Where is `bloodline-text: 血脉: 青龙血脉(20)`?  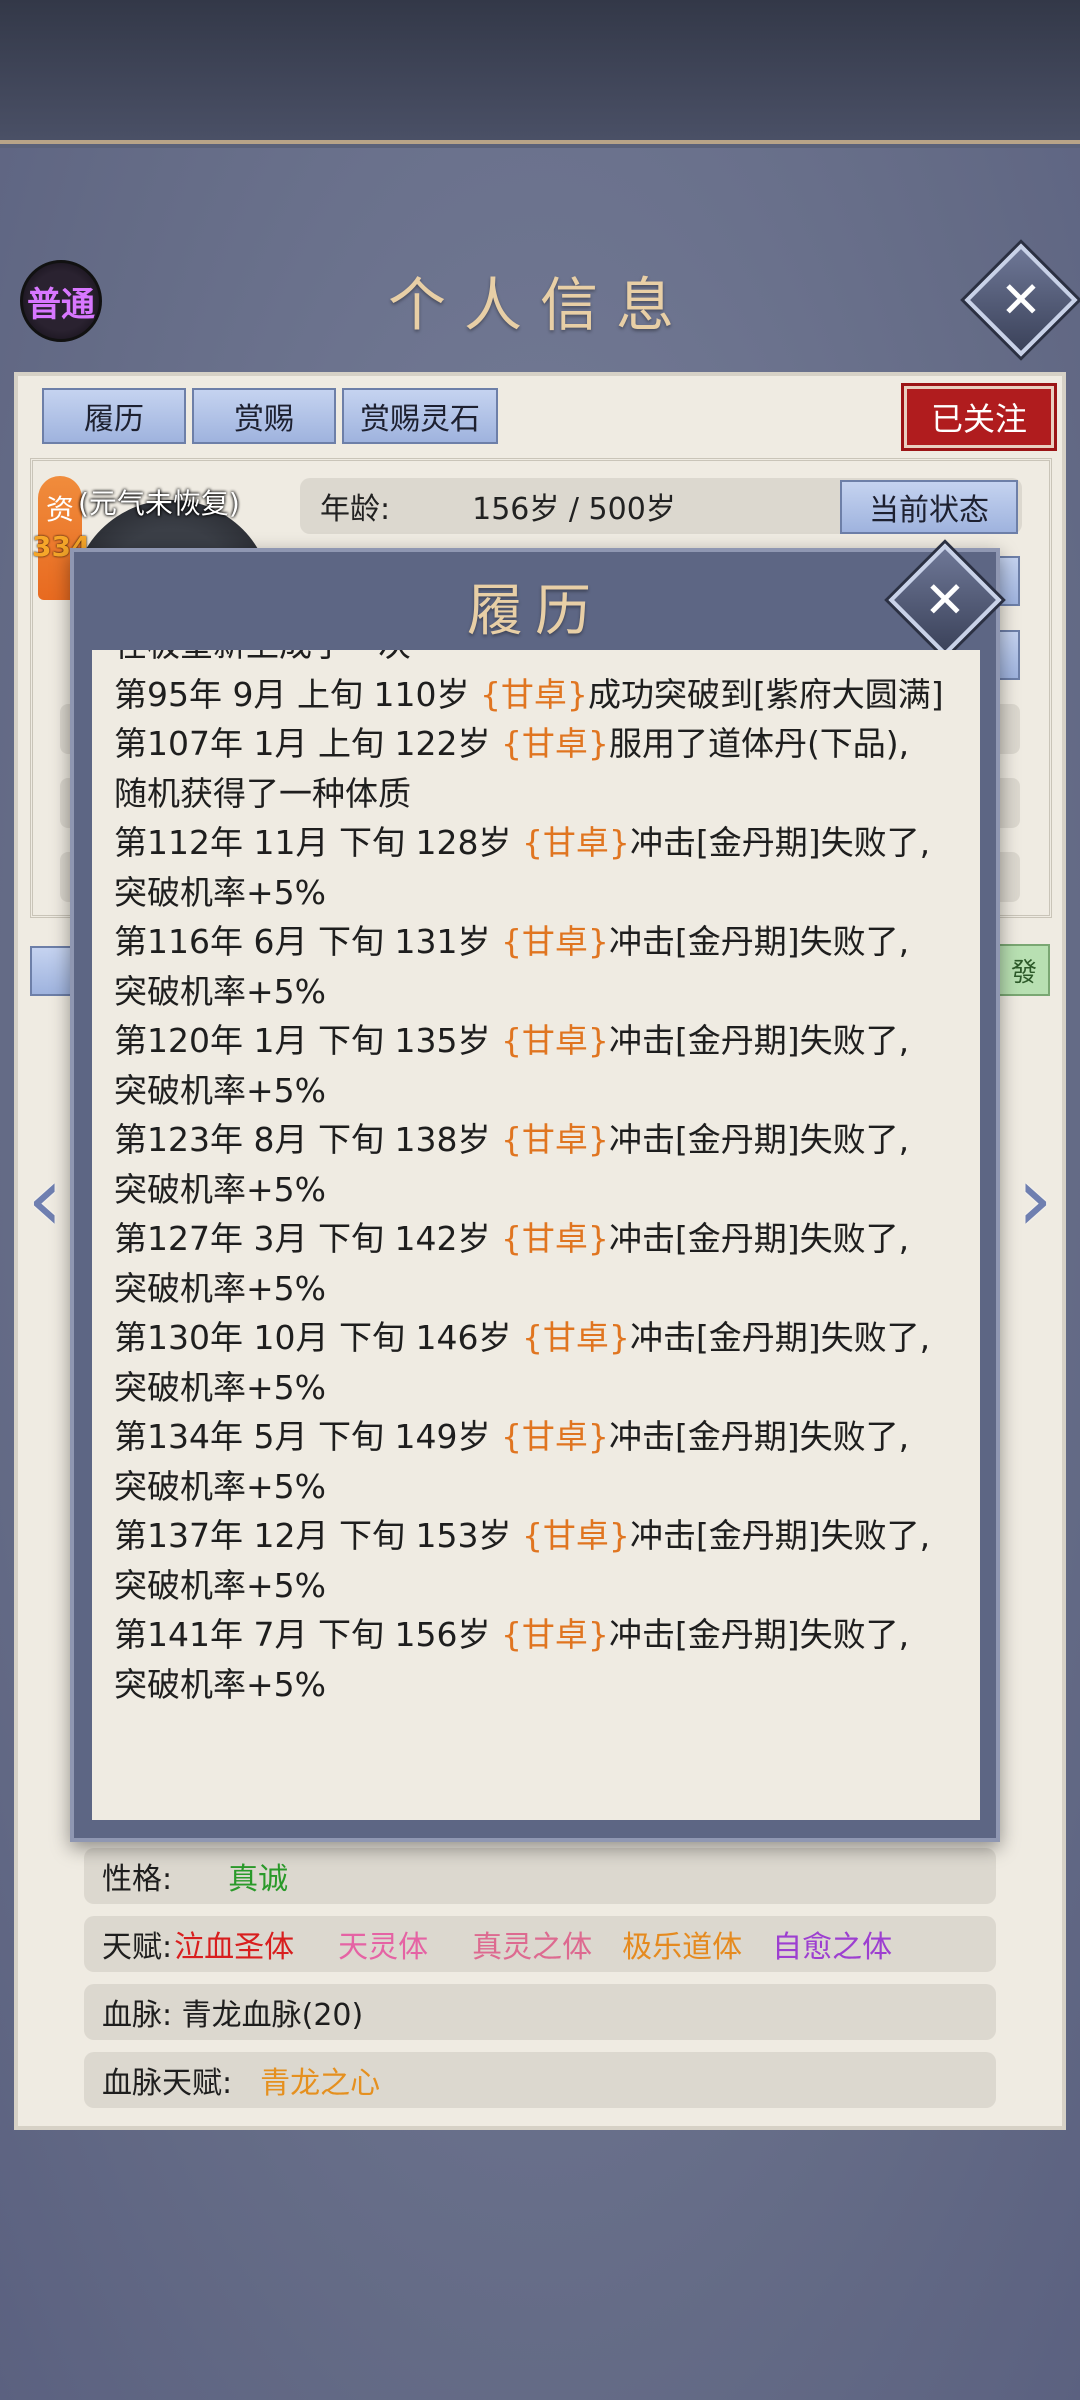
bloodline-text: 血脉: 青龙血脉(20) is located at coordinates (233, 2015).